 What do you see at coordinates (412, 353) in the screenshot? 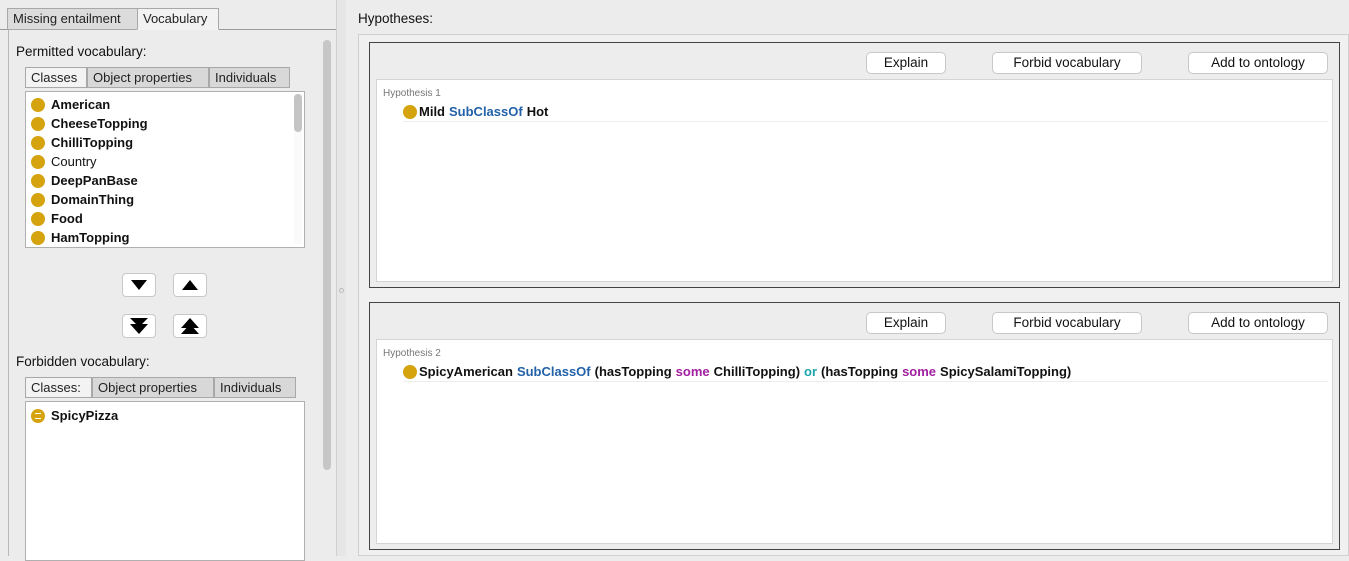
I see `hypothesis-label-2: Hypothesis 2` at bounding box center [412, 353].